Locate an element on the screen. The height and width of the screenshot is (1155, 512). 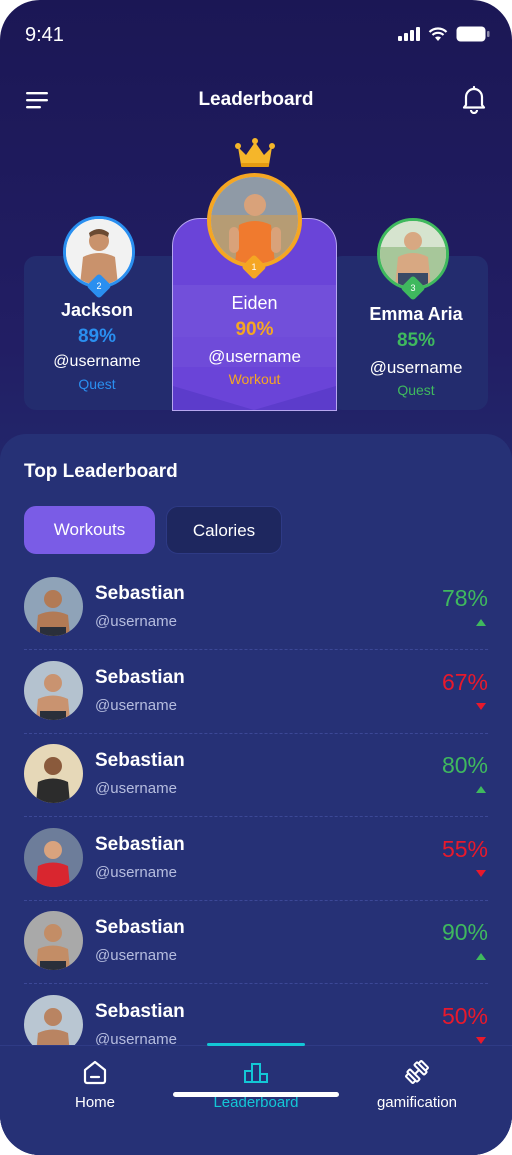
nav-gamification-label: gamification is located at coordinates (417, 1102).